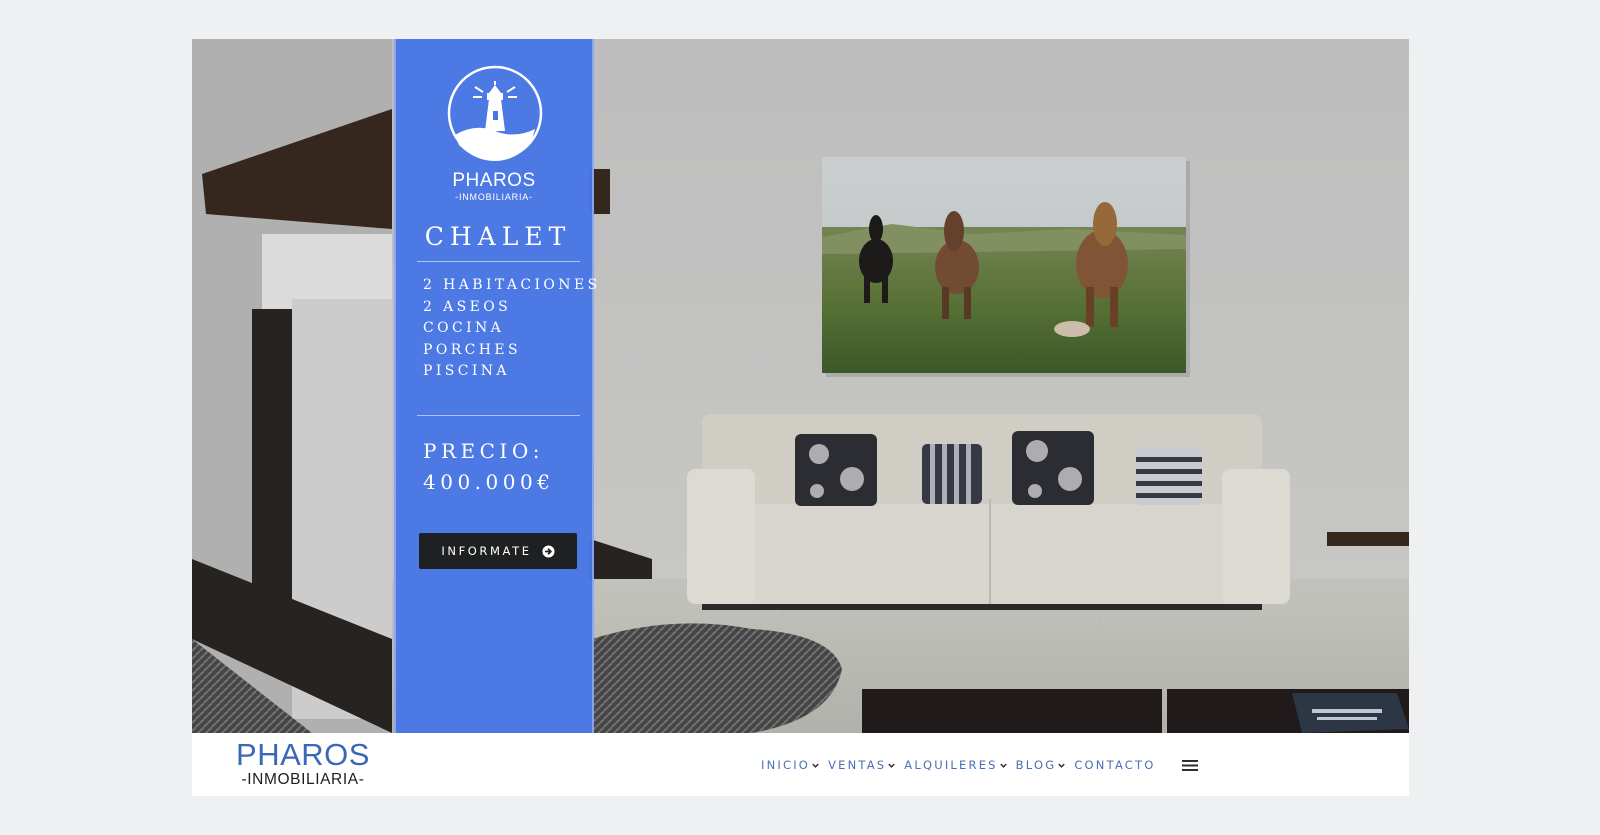 The height and width of the screenshot is (835, 1600). What do you see at coordinates (483, 451) in the screenshot?
I see `price-label: PRECIO:` at bounding box center [483, 451].